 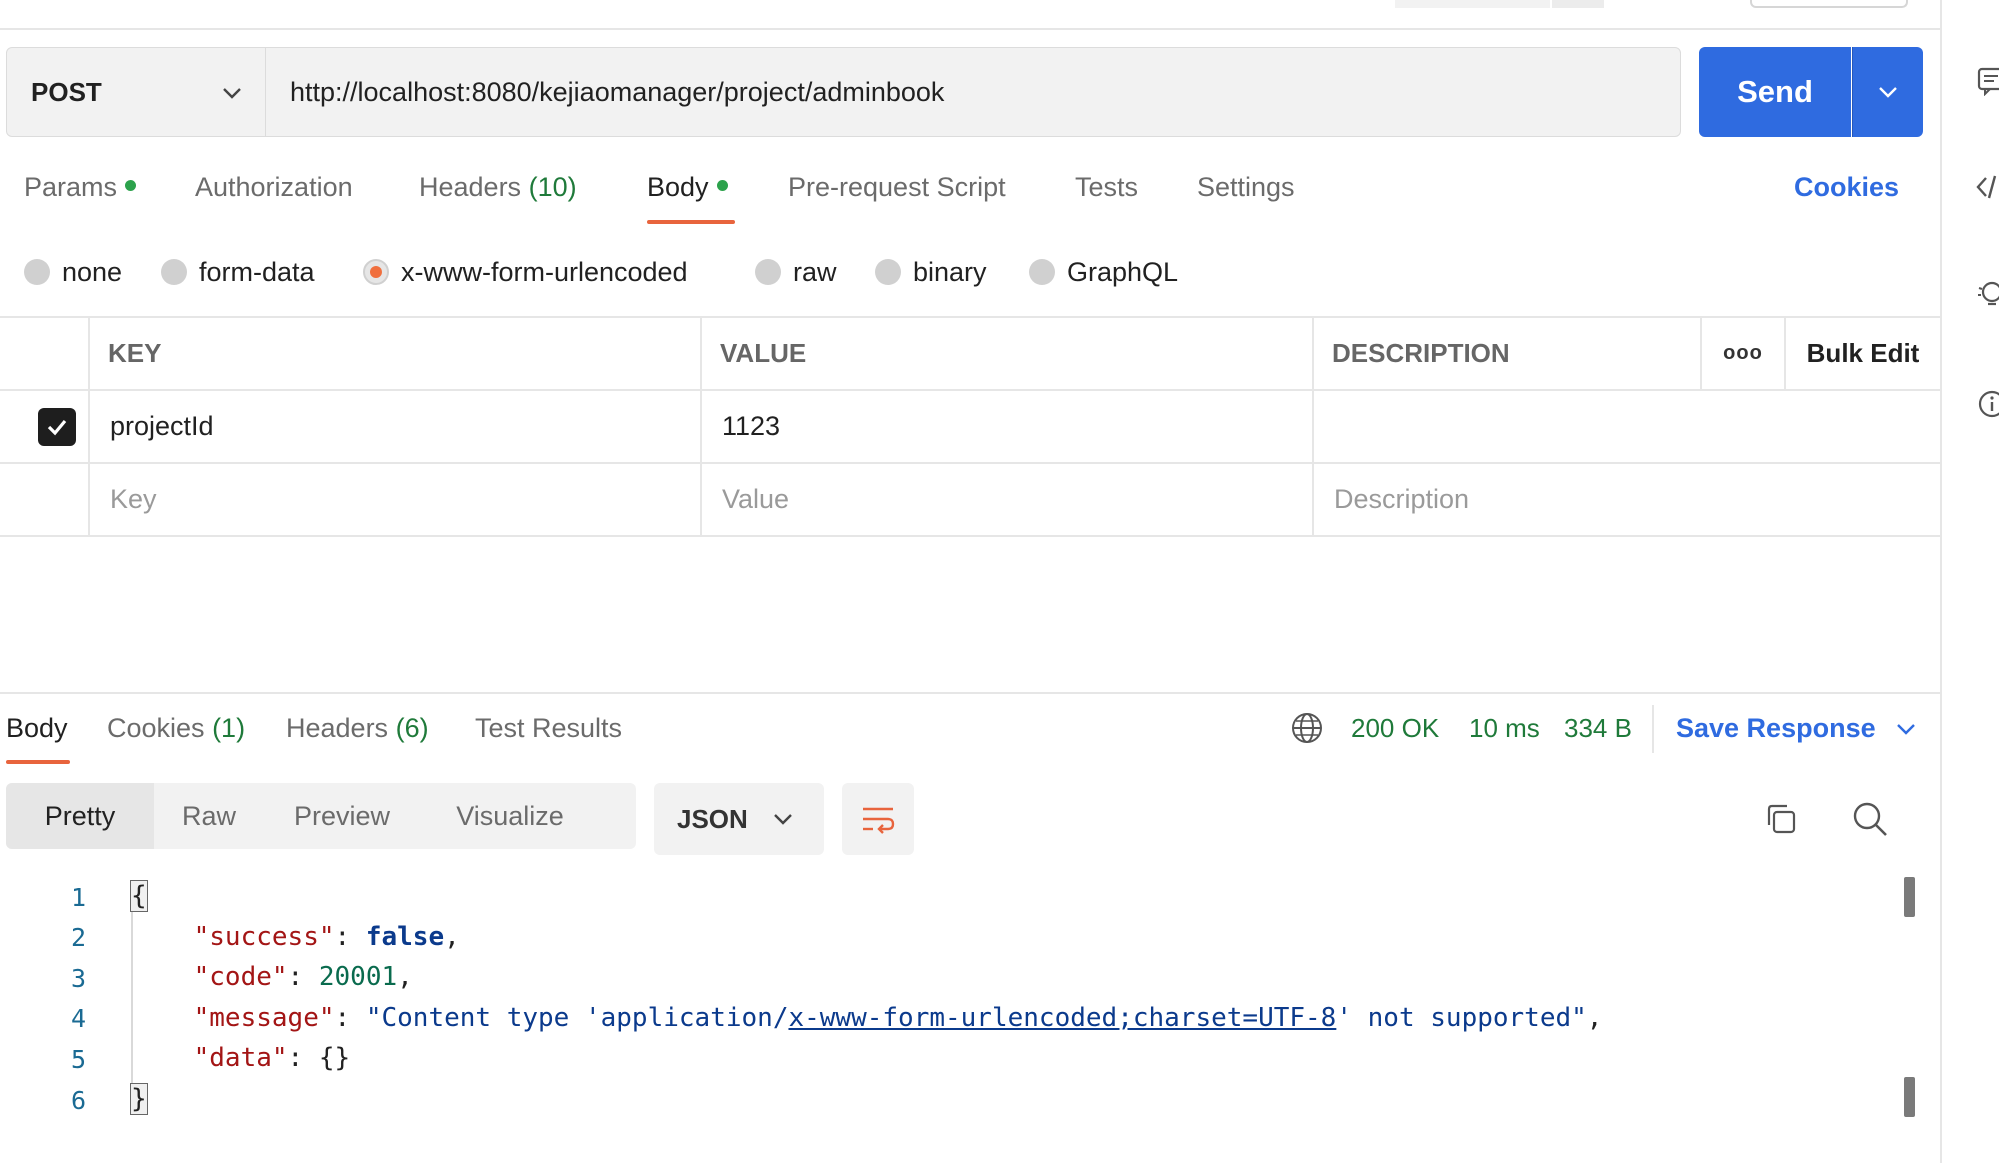 I want to click on line-number: 5, so click(x=78, y=1059).